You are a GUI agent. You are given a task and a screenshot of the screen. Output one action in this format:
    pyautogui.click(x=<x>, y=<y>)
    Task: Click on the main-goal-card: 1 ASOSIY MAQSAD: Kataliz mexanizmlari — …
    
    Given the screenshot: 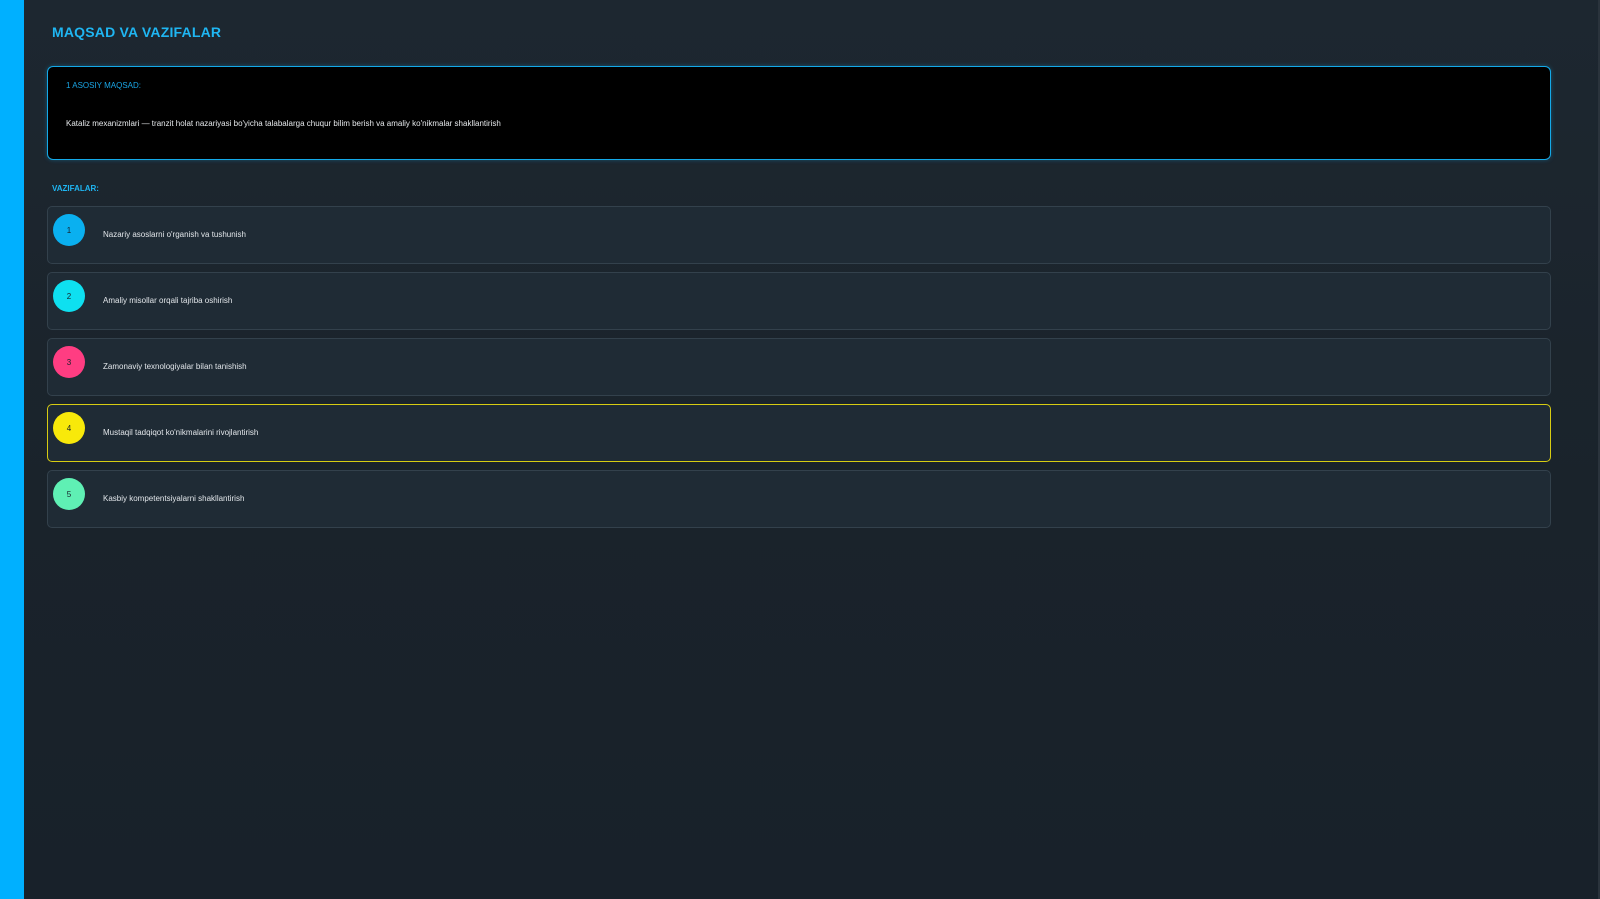 What is the action you would take?
    pyautogui.click(x=799, y=113)
    